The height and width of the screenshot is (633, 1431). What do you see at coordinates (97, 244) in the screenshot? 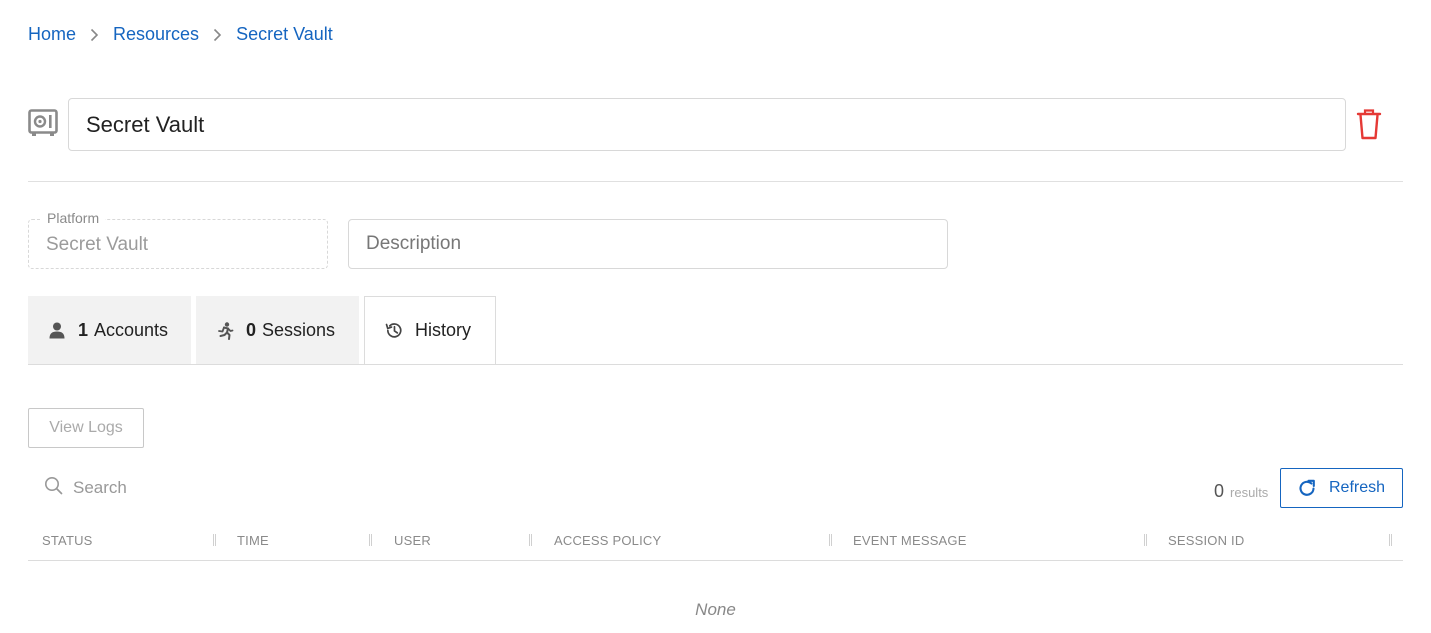
I see `platform-value: Secret Vault` at bounding box center [97, 244].